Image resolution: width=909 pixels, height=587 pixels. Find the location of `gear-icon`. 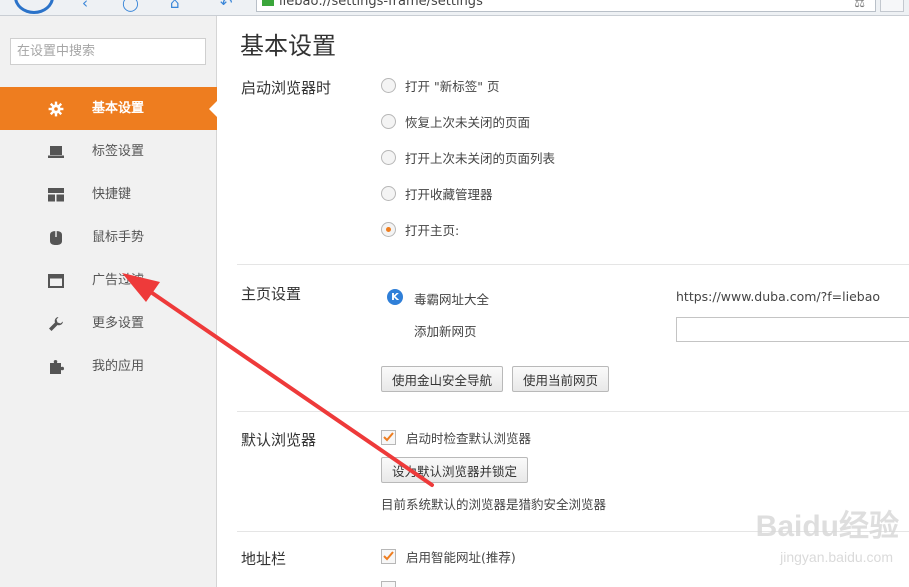

gear-icon is located at coordinates (56, 109).